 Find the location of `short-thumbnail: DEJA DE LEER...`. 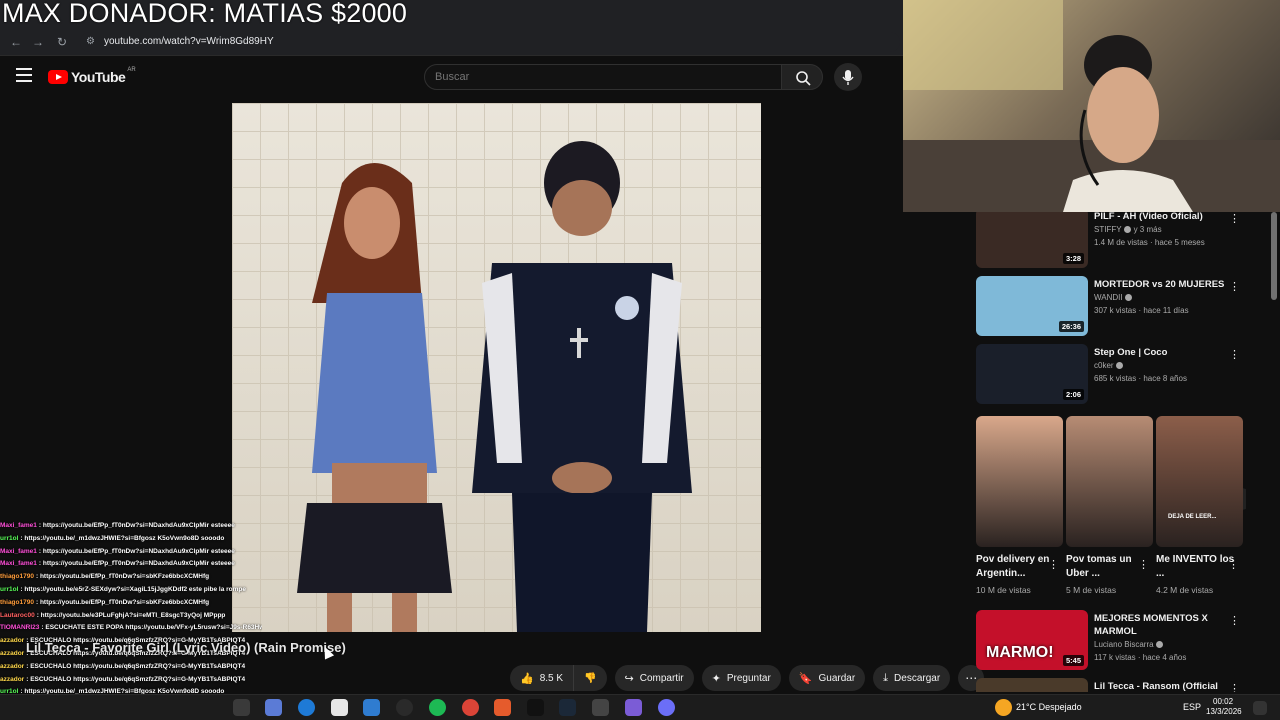

short-thumbnail: DEJA DE LEER... is located at coordinates (1199, 481).